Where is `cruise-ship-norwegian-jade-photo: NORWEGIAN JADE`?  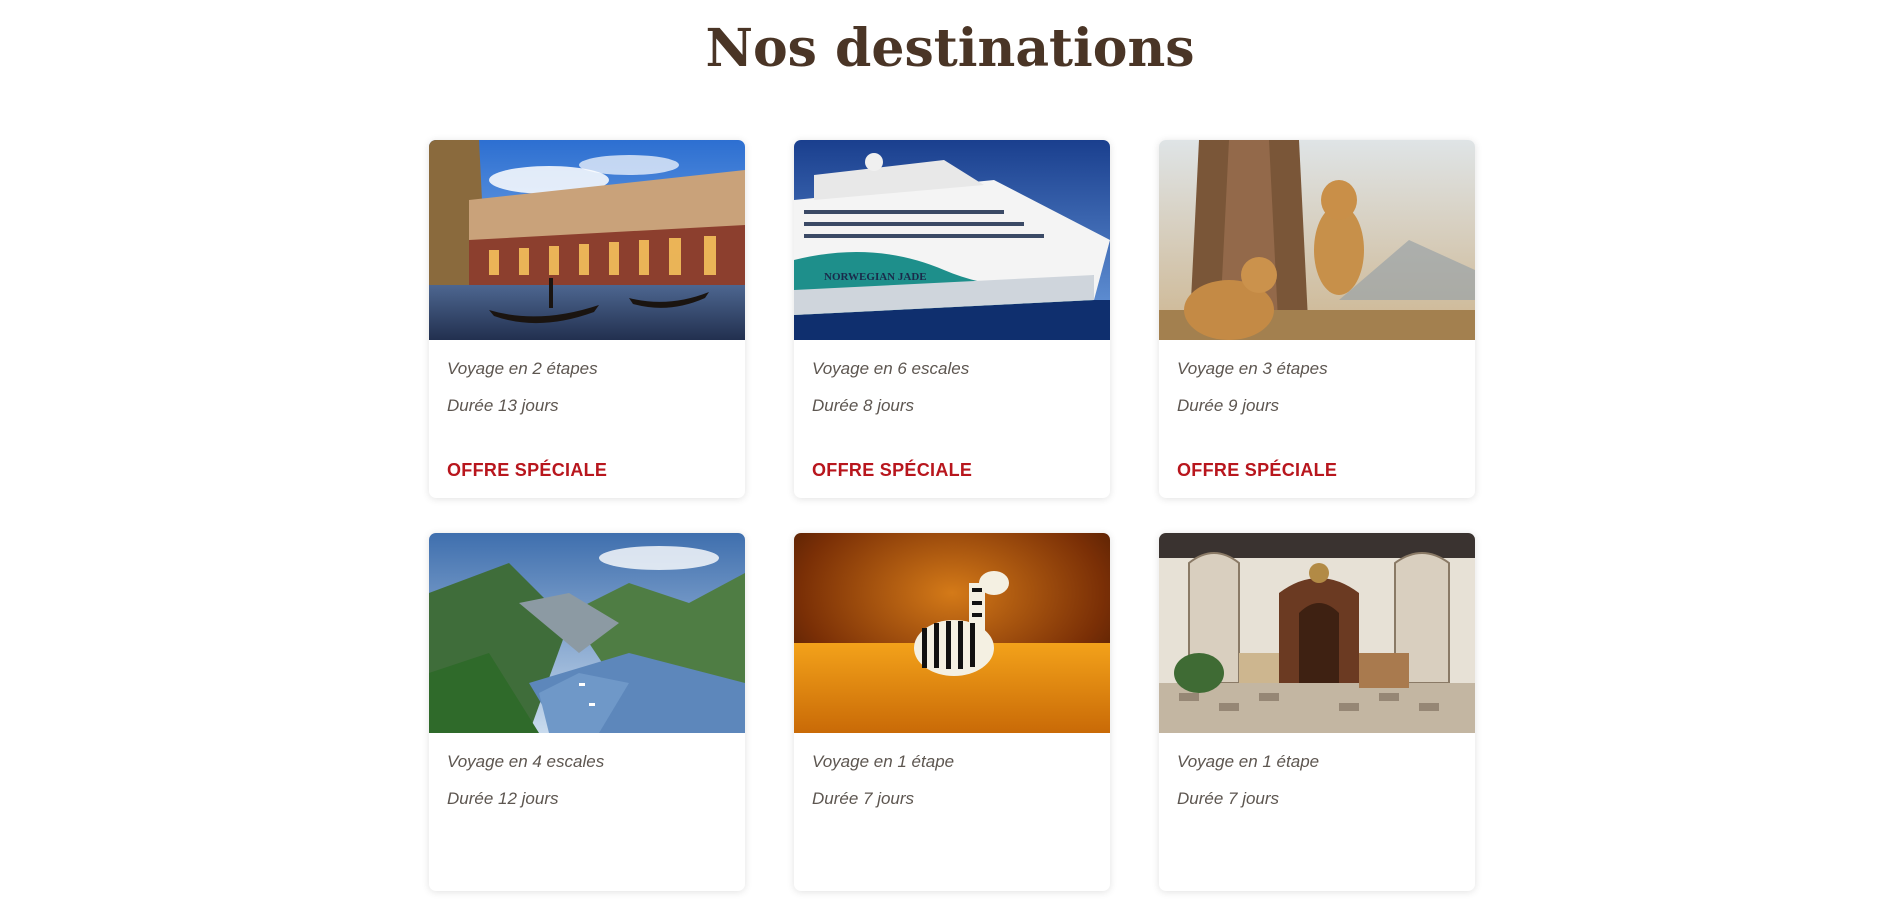 cruise-ship-norwegian-jade-photo: NORWEGIAN JADE is located at coordinates (952, 240).